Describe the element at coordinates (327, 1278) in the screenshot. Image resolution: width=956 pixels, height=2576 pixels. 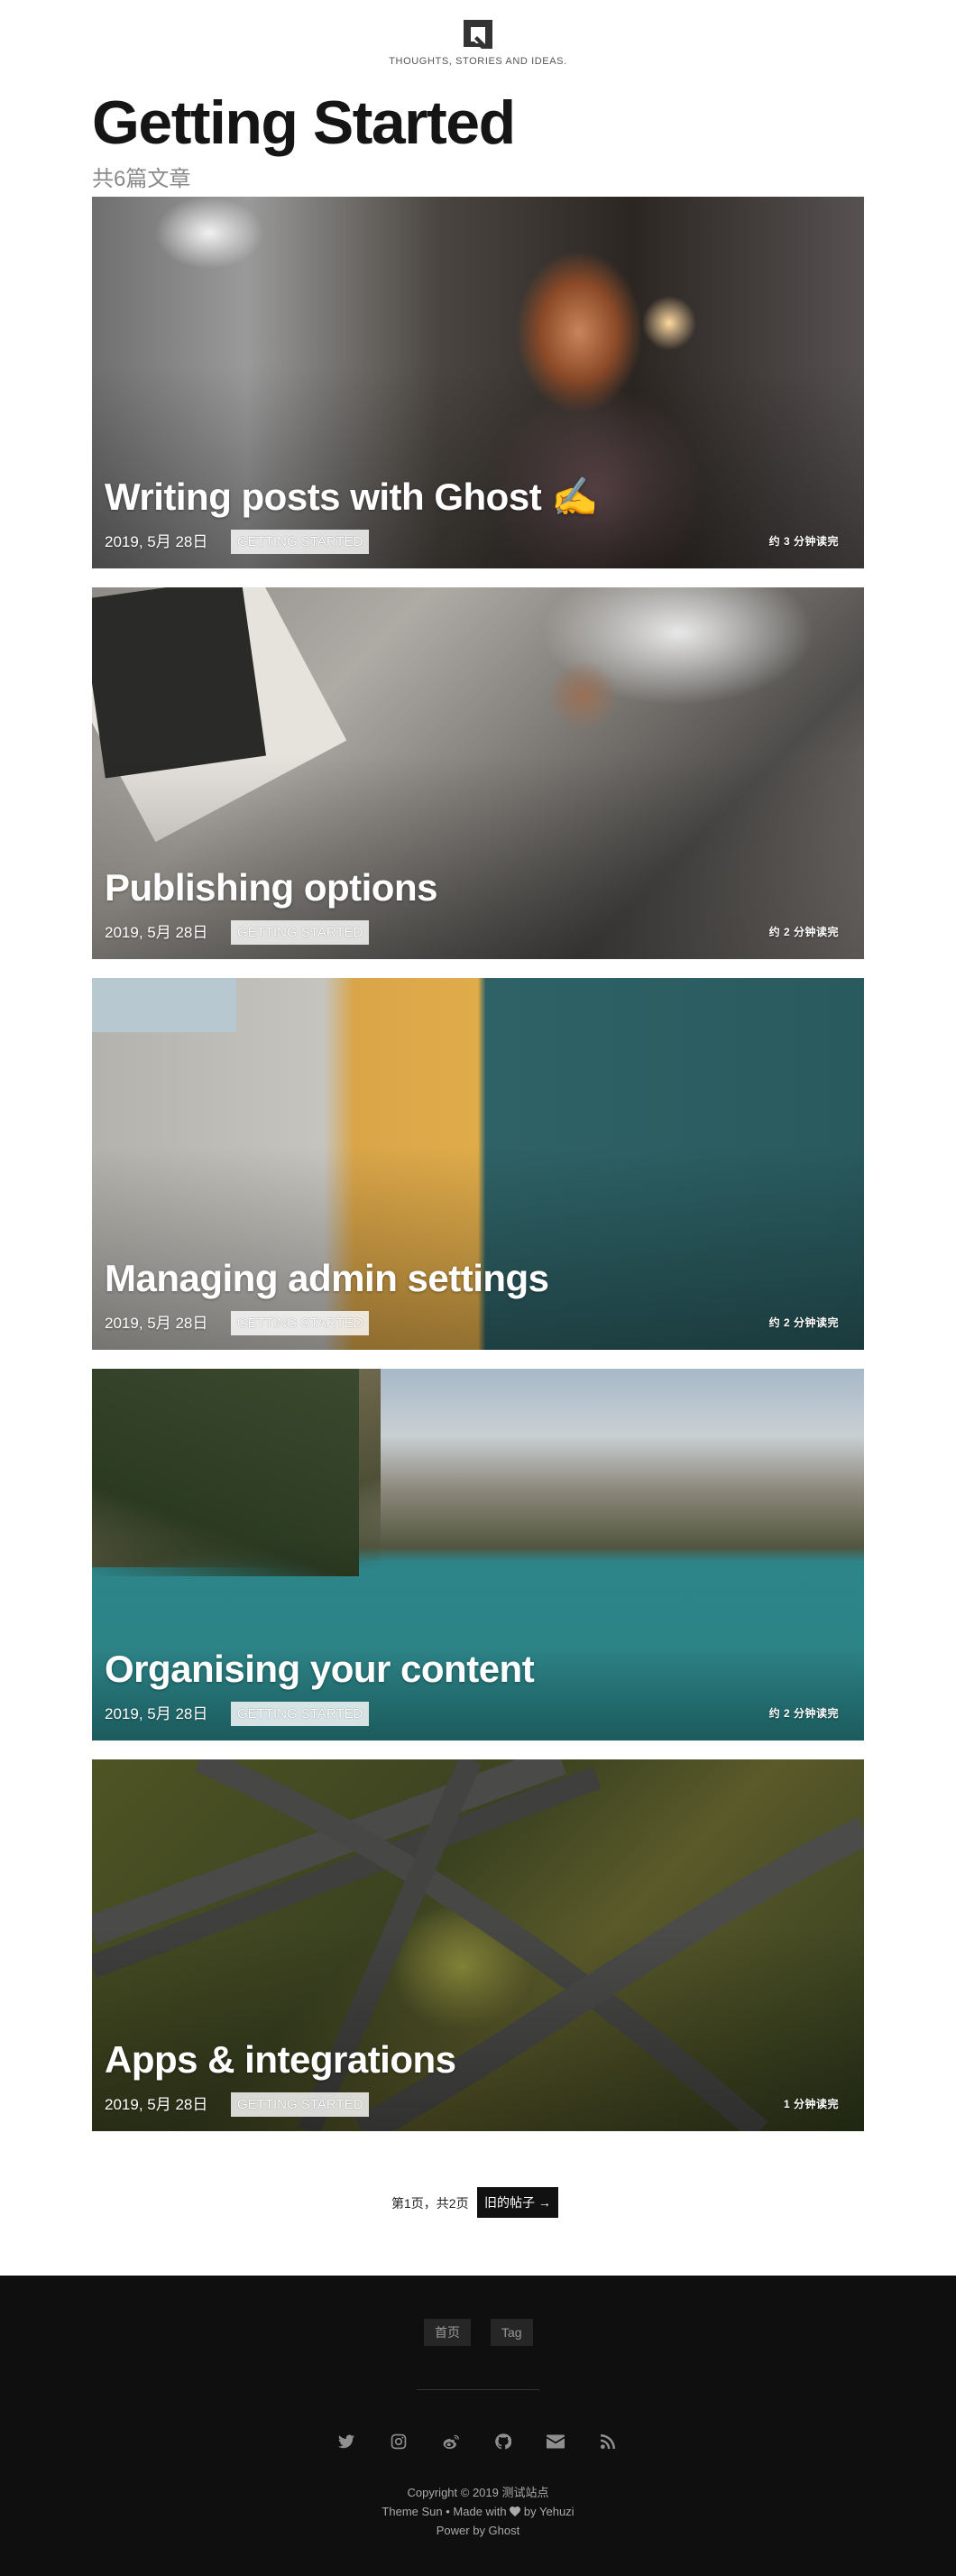
I see `post-title: Managing admin settings` at that location.